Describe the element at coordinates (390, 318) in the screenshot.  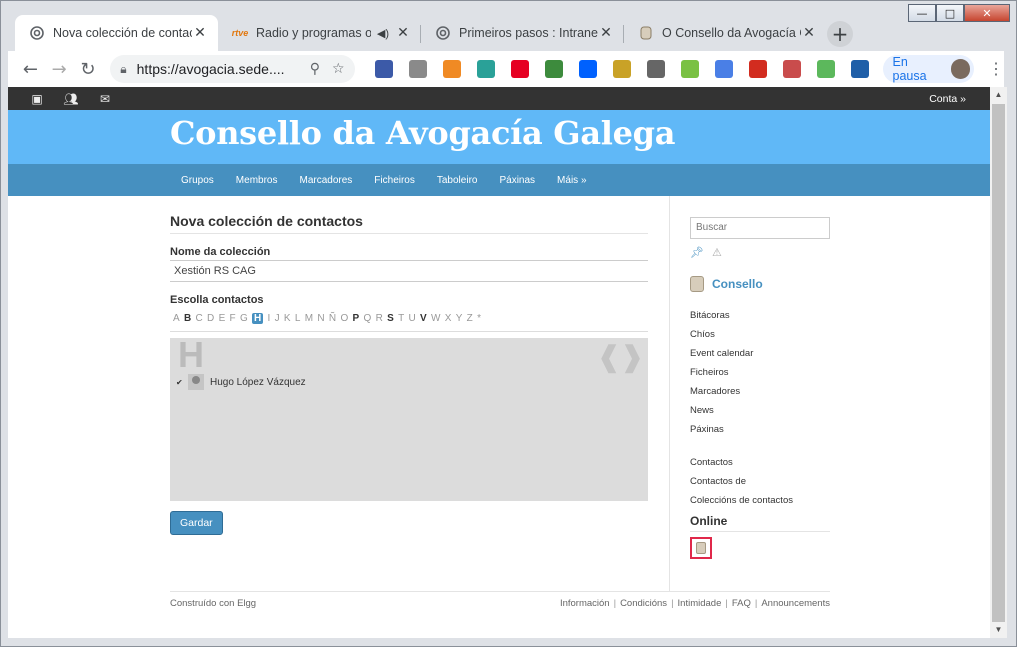
I see `letter-s: S` at that location.